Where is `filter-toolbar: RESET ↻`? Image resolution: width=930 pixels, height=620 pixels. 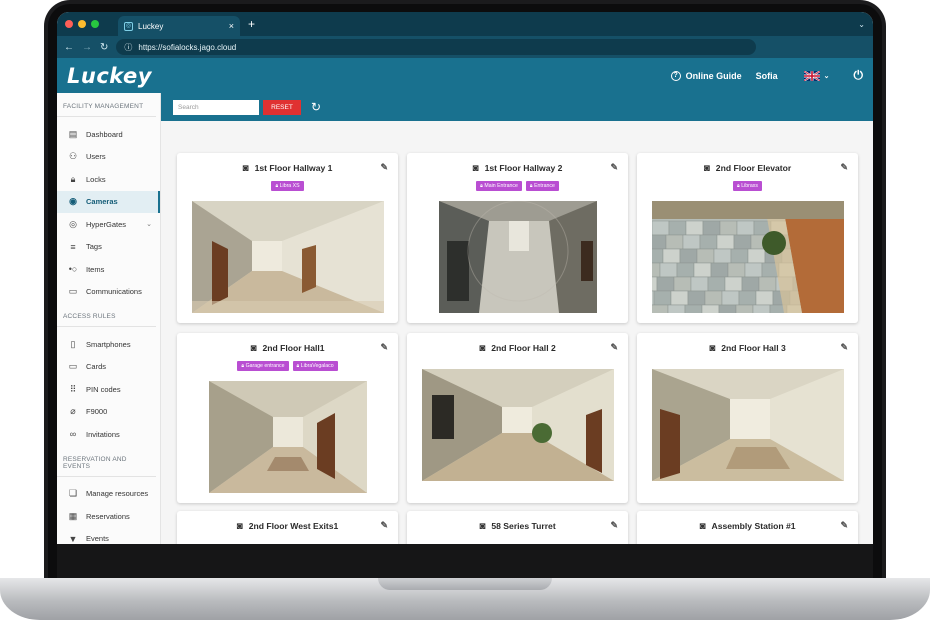 filter-toolbar: RESET ↻ is located at coordinates (517, 107).